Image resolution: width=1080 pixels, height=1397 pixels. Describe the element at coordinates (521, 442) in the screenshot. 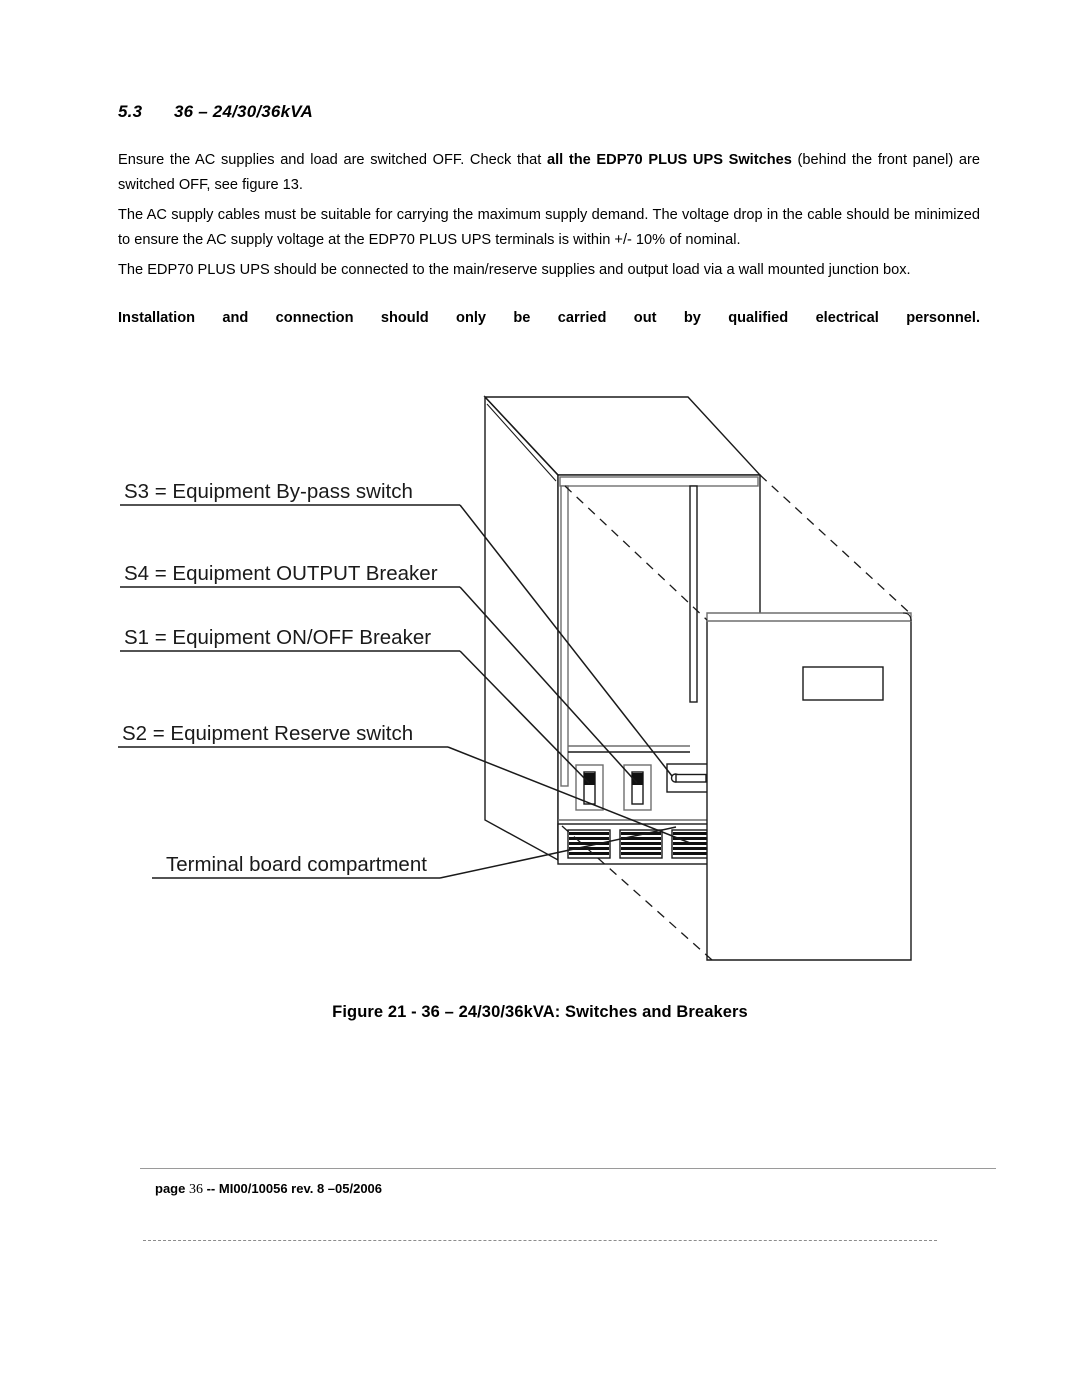

I see `cabinet-roof-inner-edge` at that location.